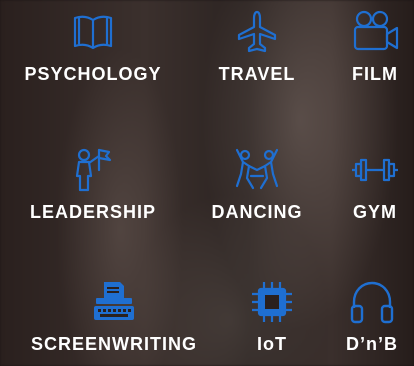 This screenshot has width=414, height=366. Describe the element at coordinates (93, 74) in the screenshot. I see `tile-label: PSYCHOLOGY` at that location.